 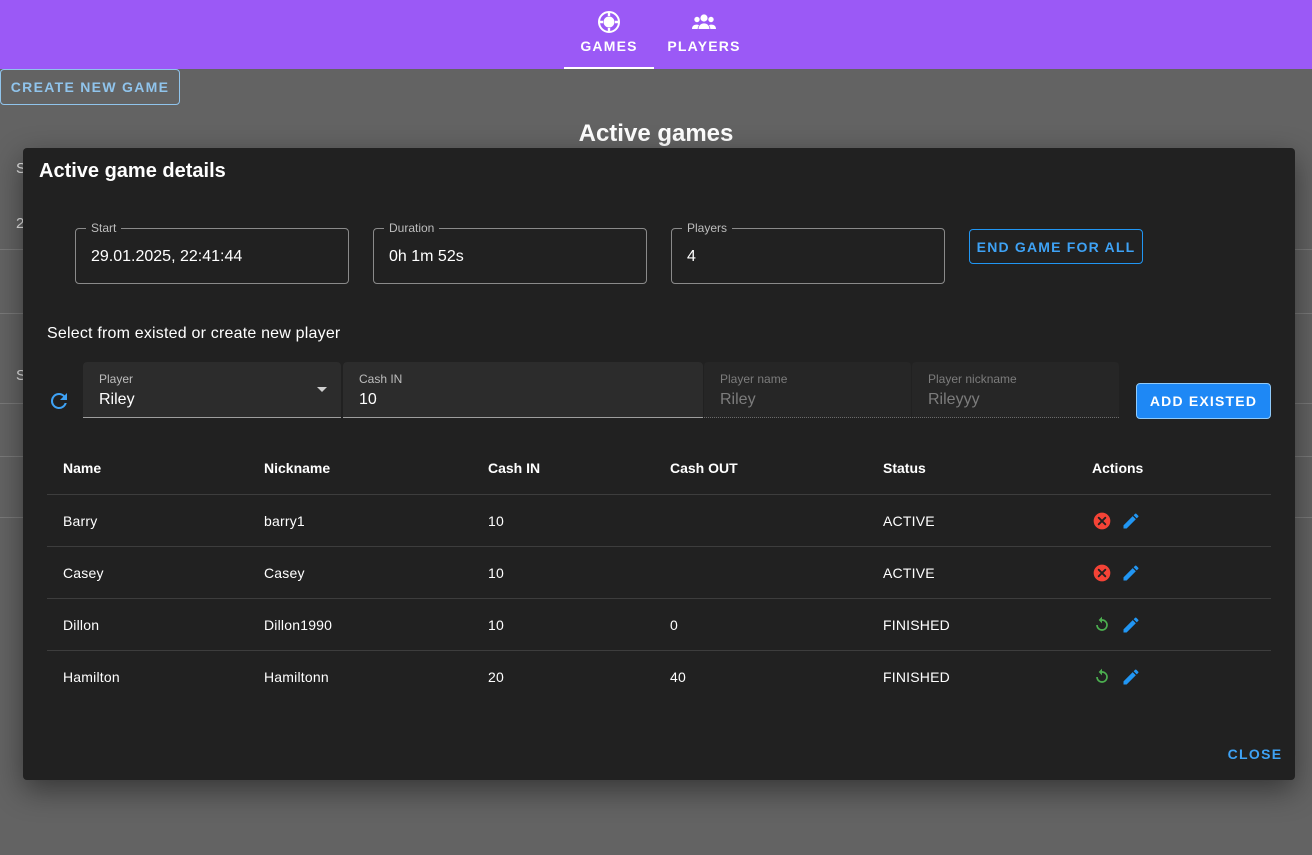 What do you see at coordinates (322, 389) in the screenshot?
I see `dropdown-arrow-icon` at bounding box center [322, 389].